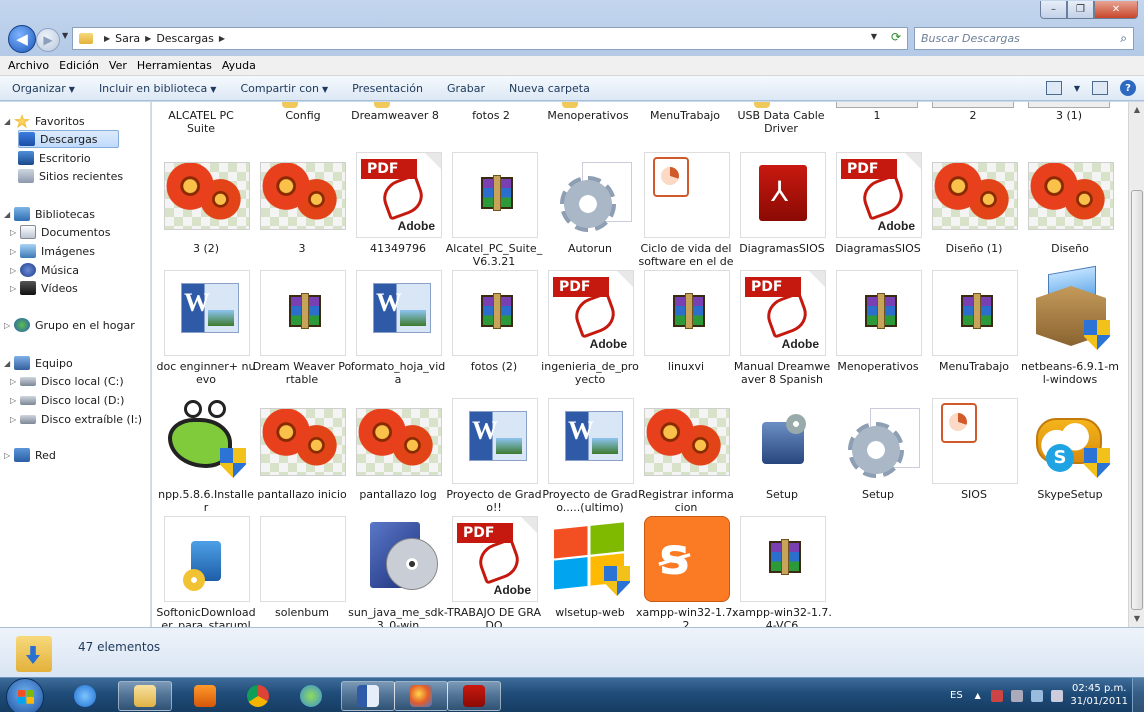 The image size is (1144, 712). Describe the element at coordinates (896, 37) in the screenshot. I see `refresh-icon: ⟳` at that location.